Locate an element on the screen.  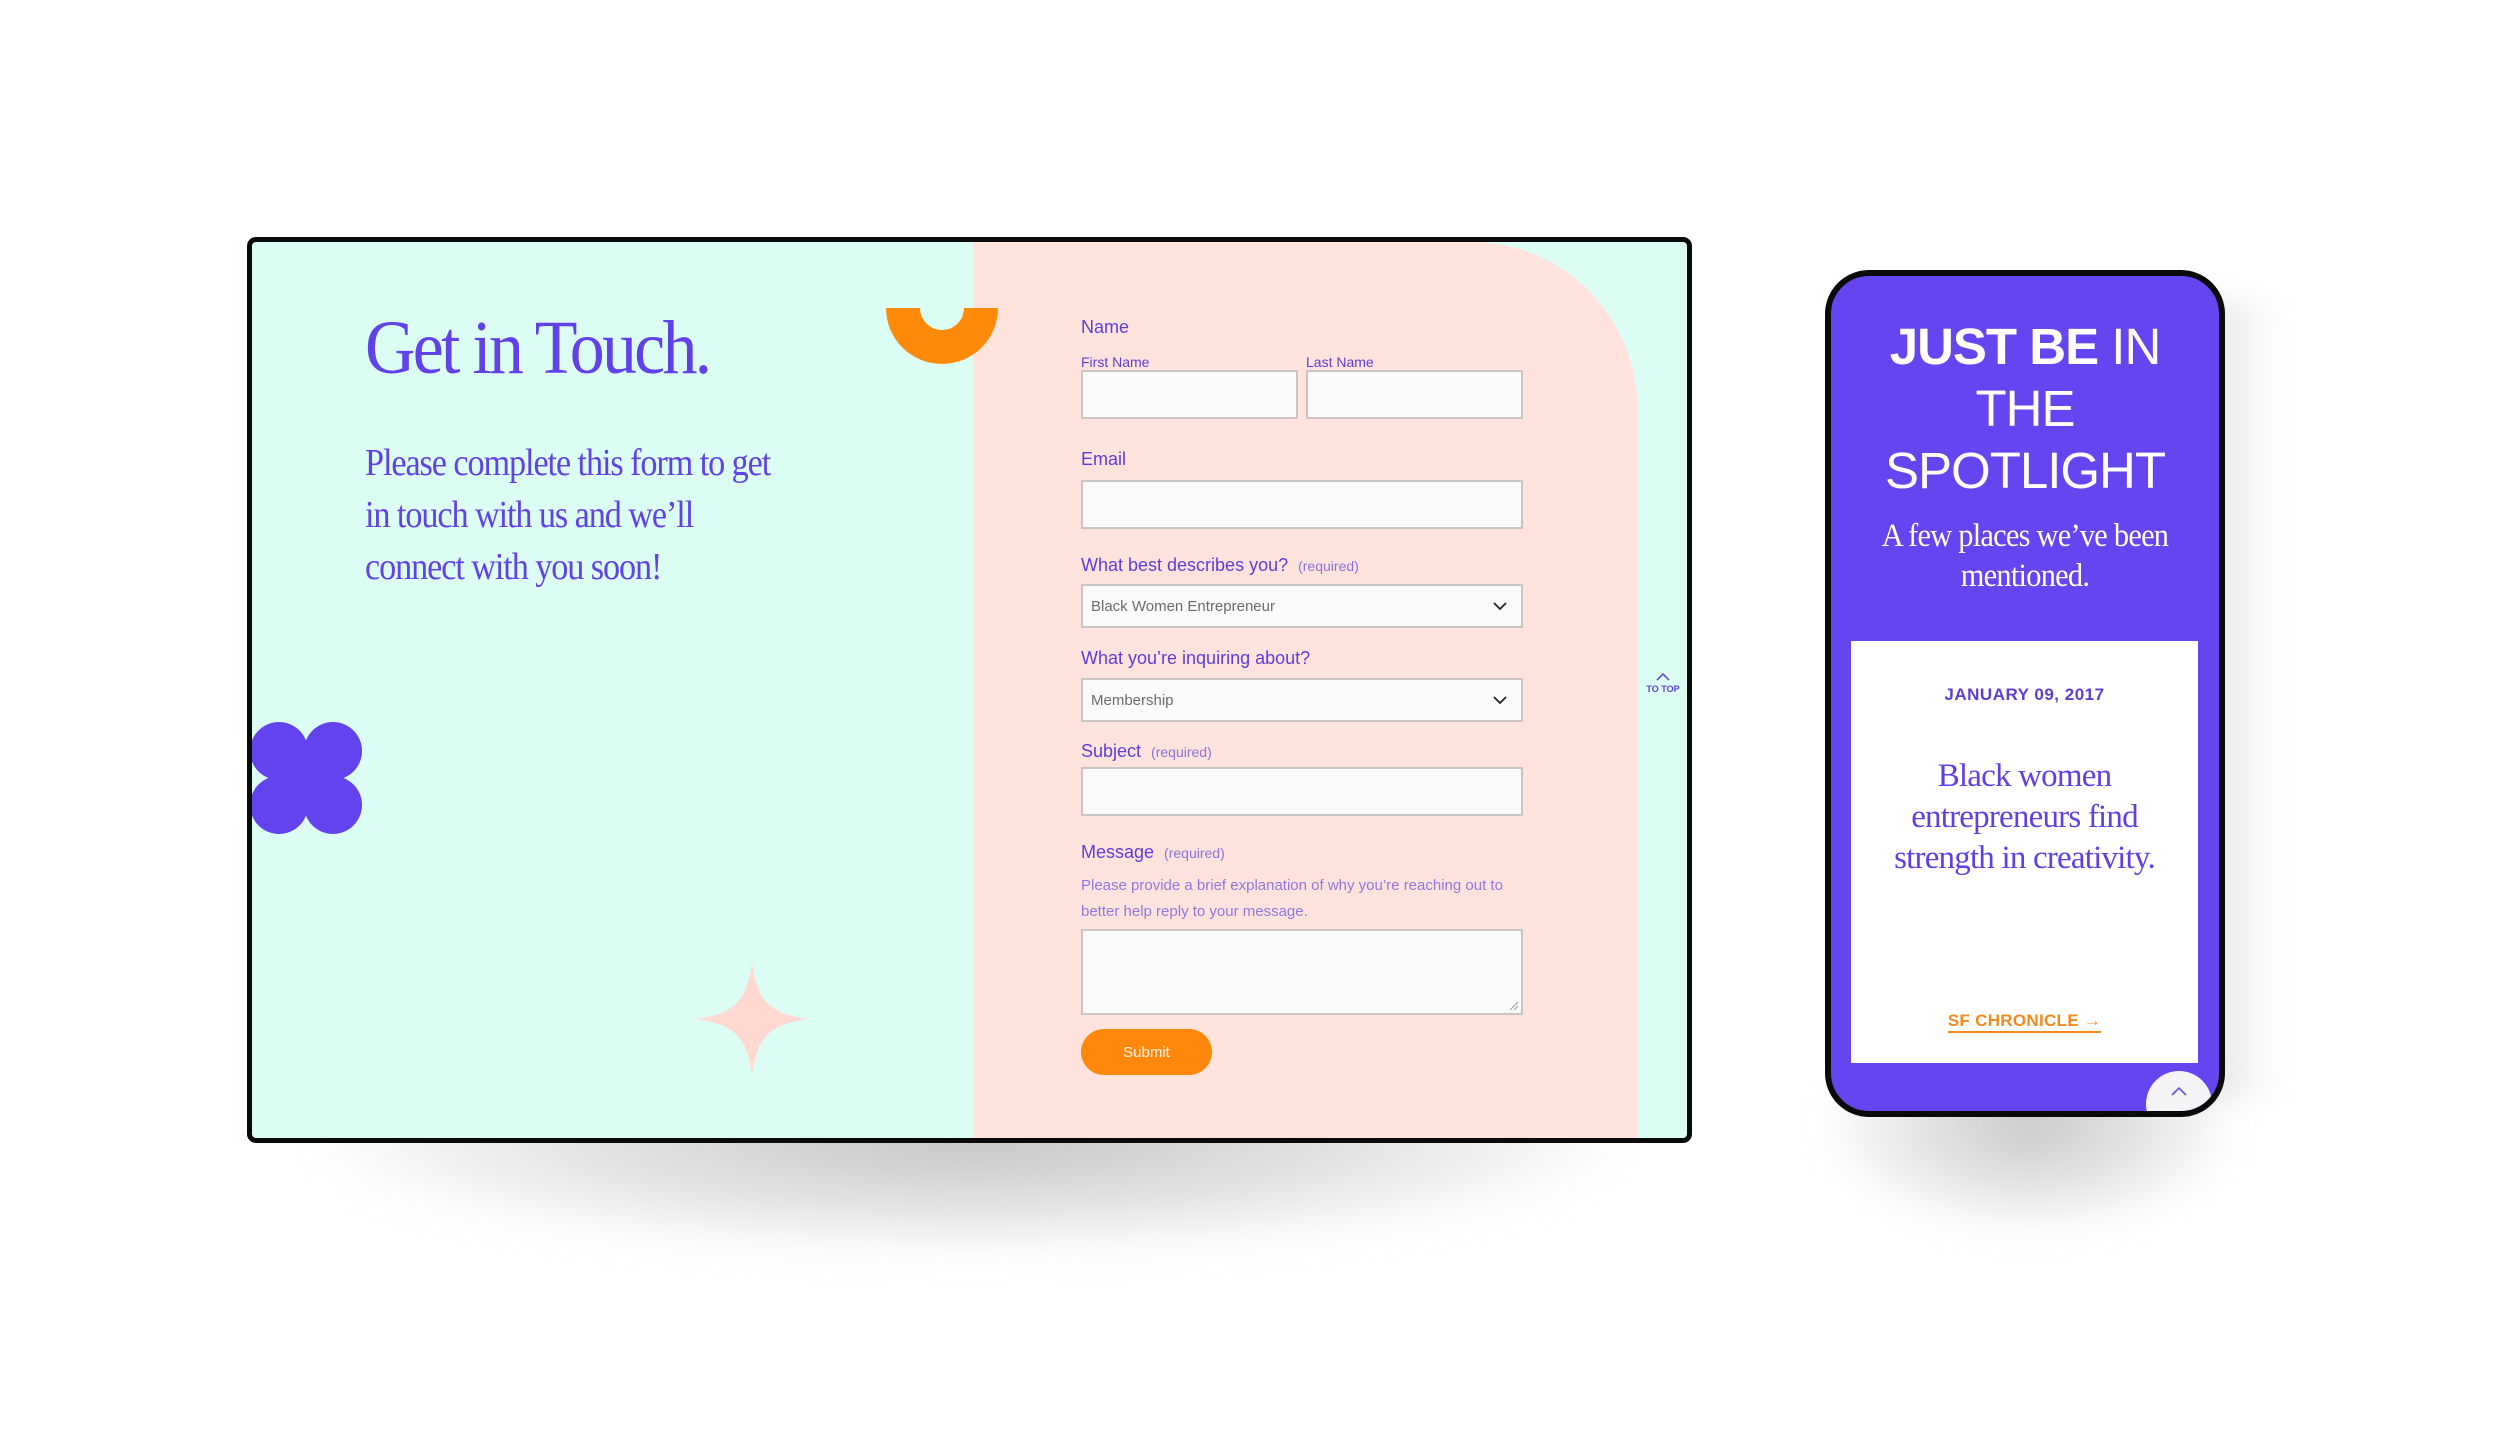
describes-label-text: What best describes you? is located at coordinates (1185, 565).